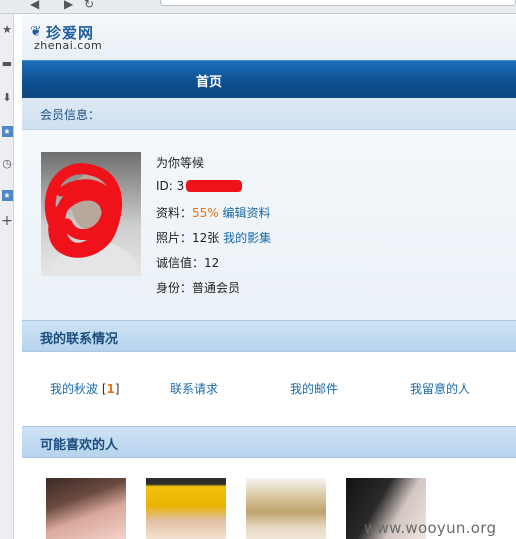 This screenshot has height=539, width=516. Describe the element at coordinates (90, 37) in the screenshot. I see `zhenai-logo: ❦ 珍爱网 zhenai.com` at that location.